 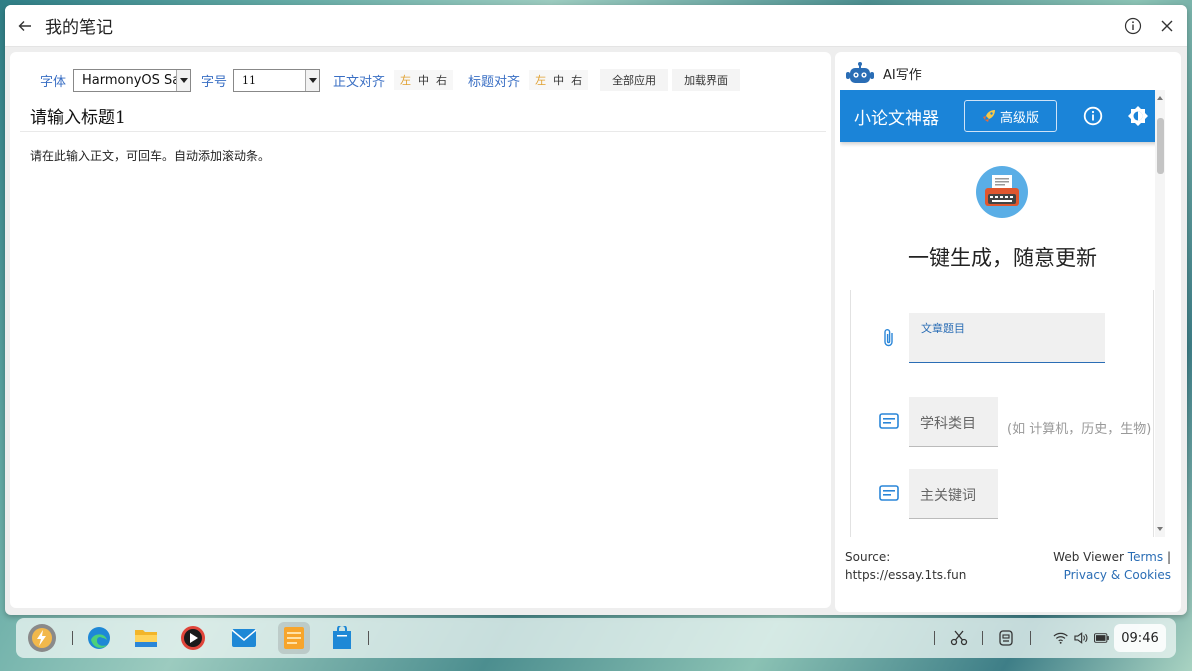 What do you see at coordinates (1101, 638) in the screenshot?
I see `battery-icon` at bounding box center [1101, 638].